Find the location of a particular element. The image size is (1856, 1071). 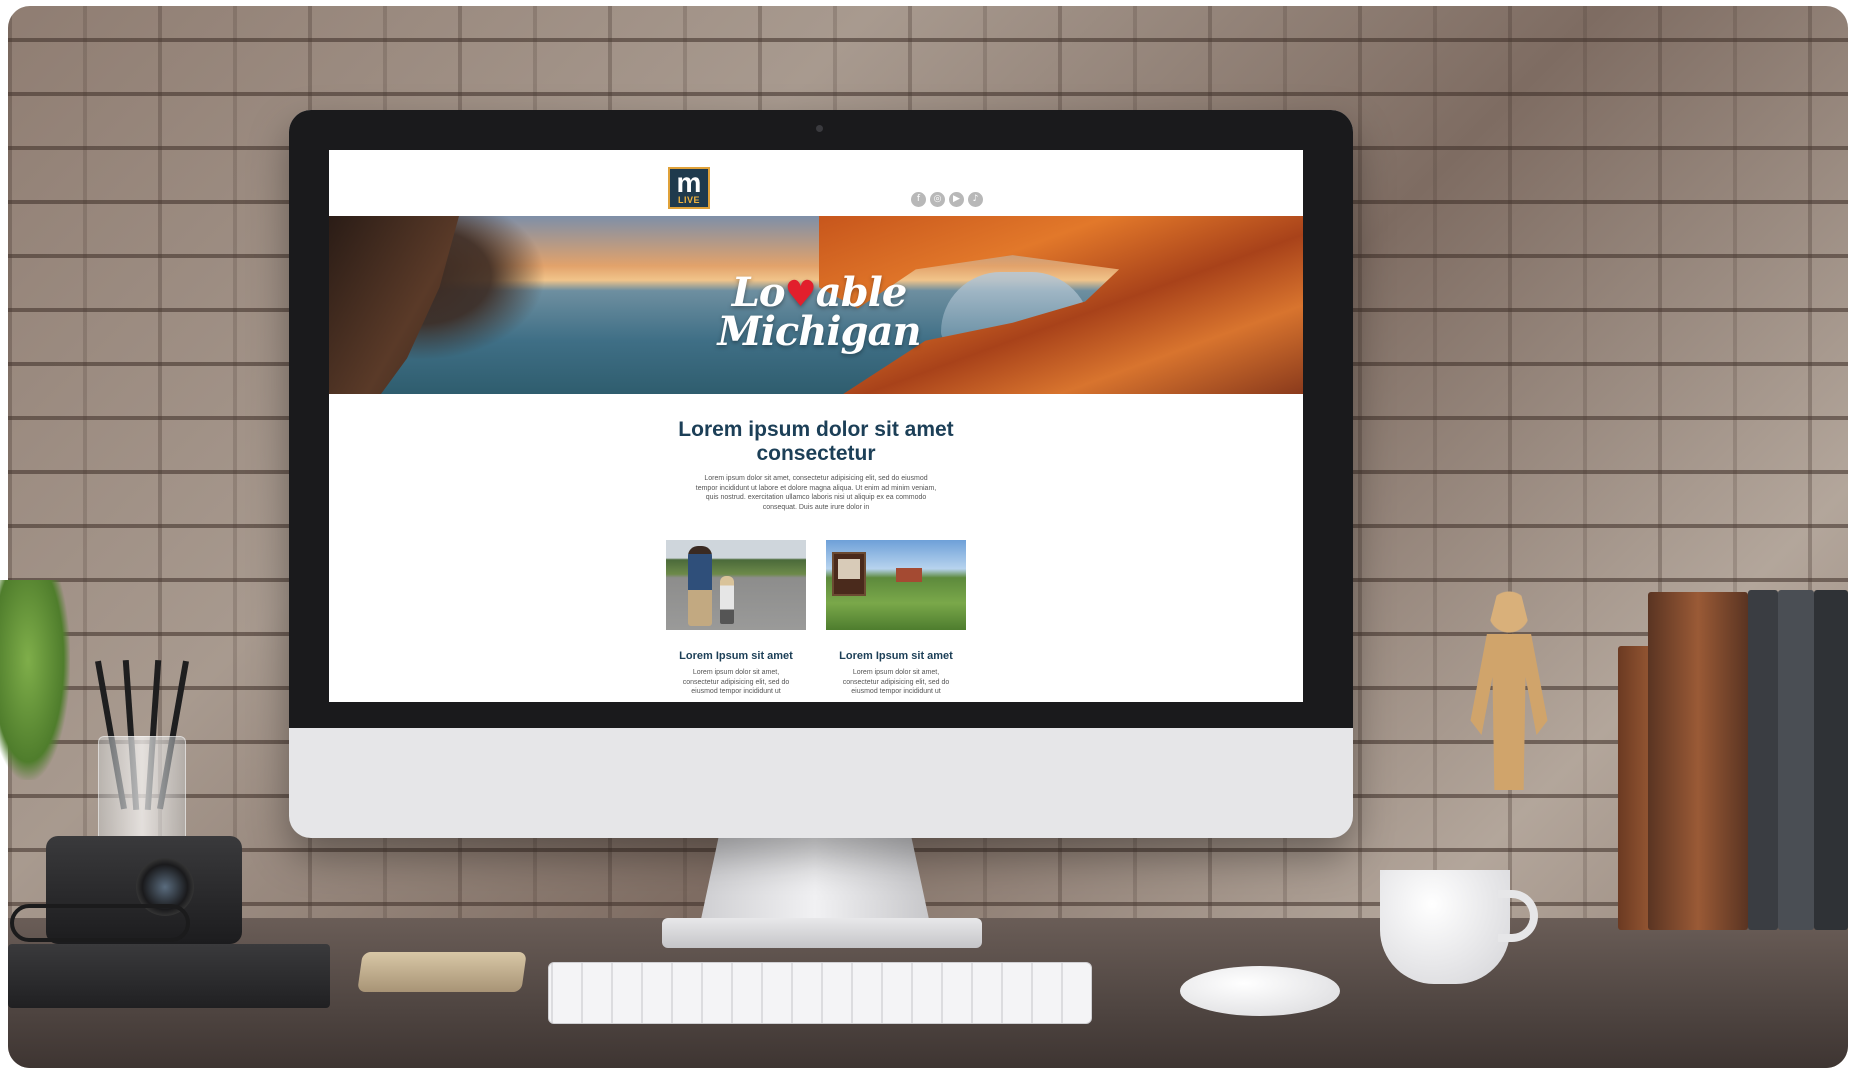

photo-sign is located at coordinates (849, 574).